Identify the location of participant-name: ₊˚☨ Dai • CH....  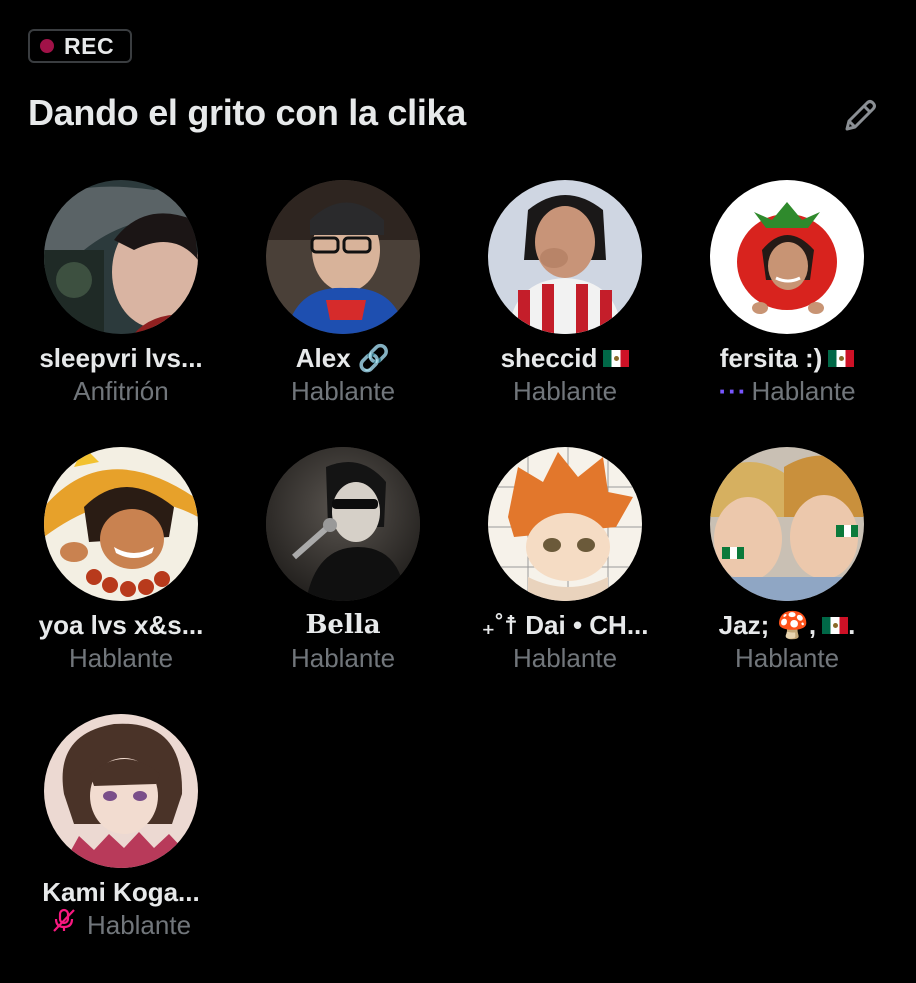
(565, 625).